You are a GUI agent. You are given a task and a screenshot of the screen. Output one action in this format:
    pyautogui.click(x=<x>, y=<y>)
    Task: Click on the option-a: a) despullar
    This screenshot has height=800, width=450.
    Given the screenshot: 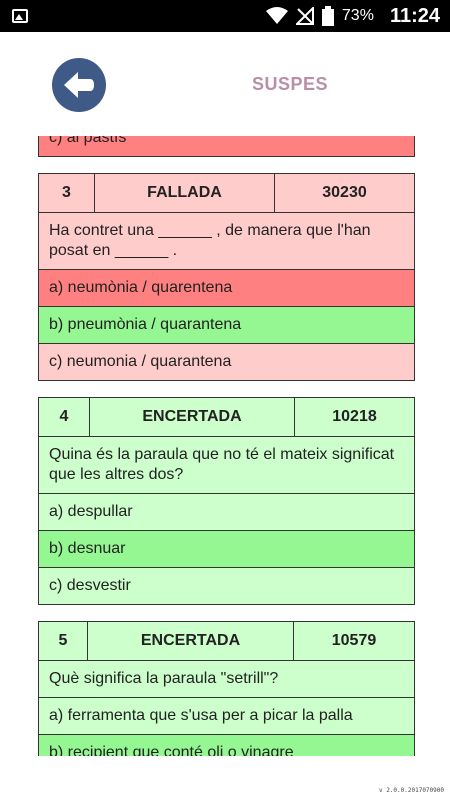 What is the action you would take?
    pyautogui.click(x=226, y=511)
    